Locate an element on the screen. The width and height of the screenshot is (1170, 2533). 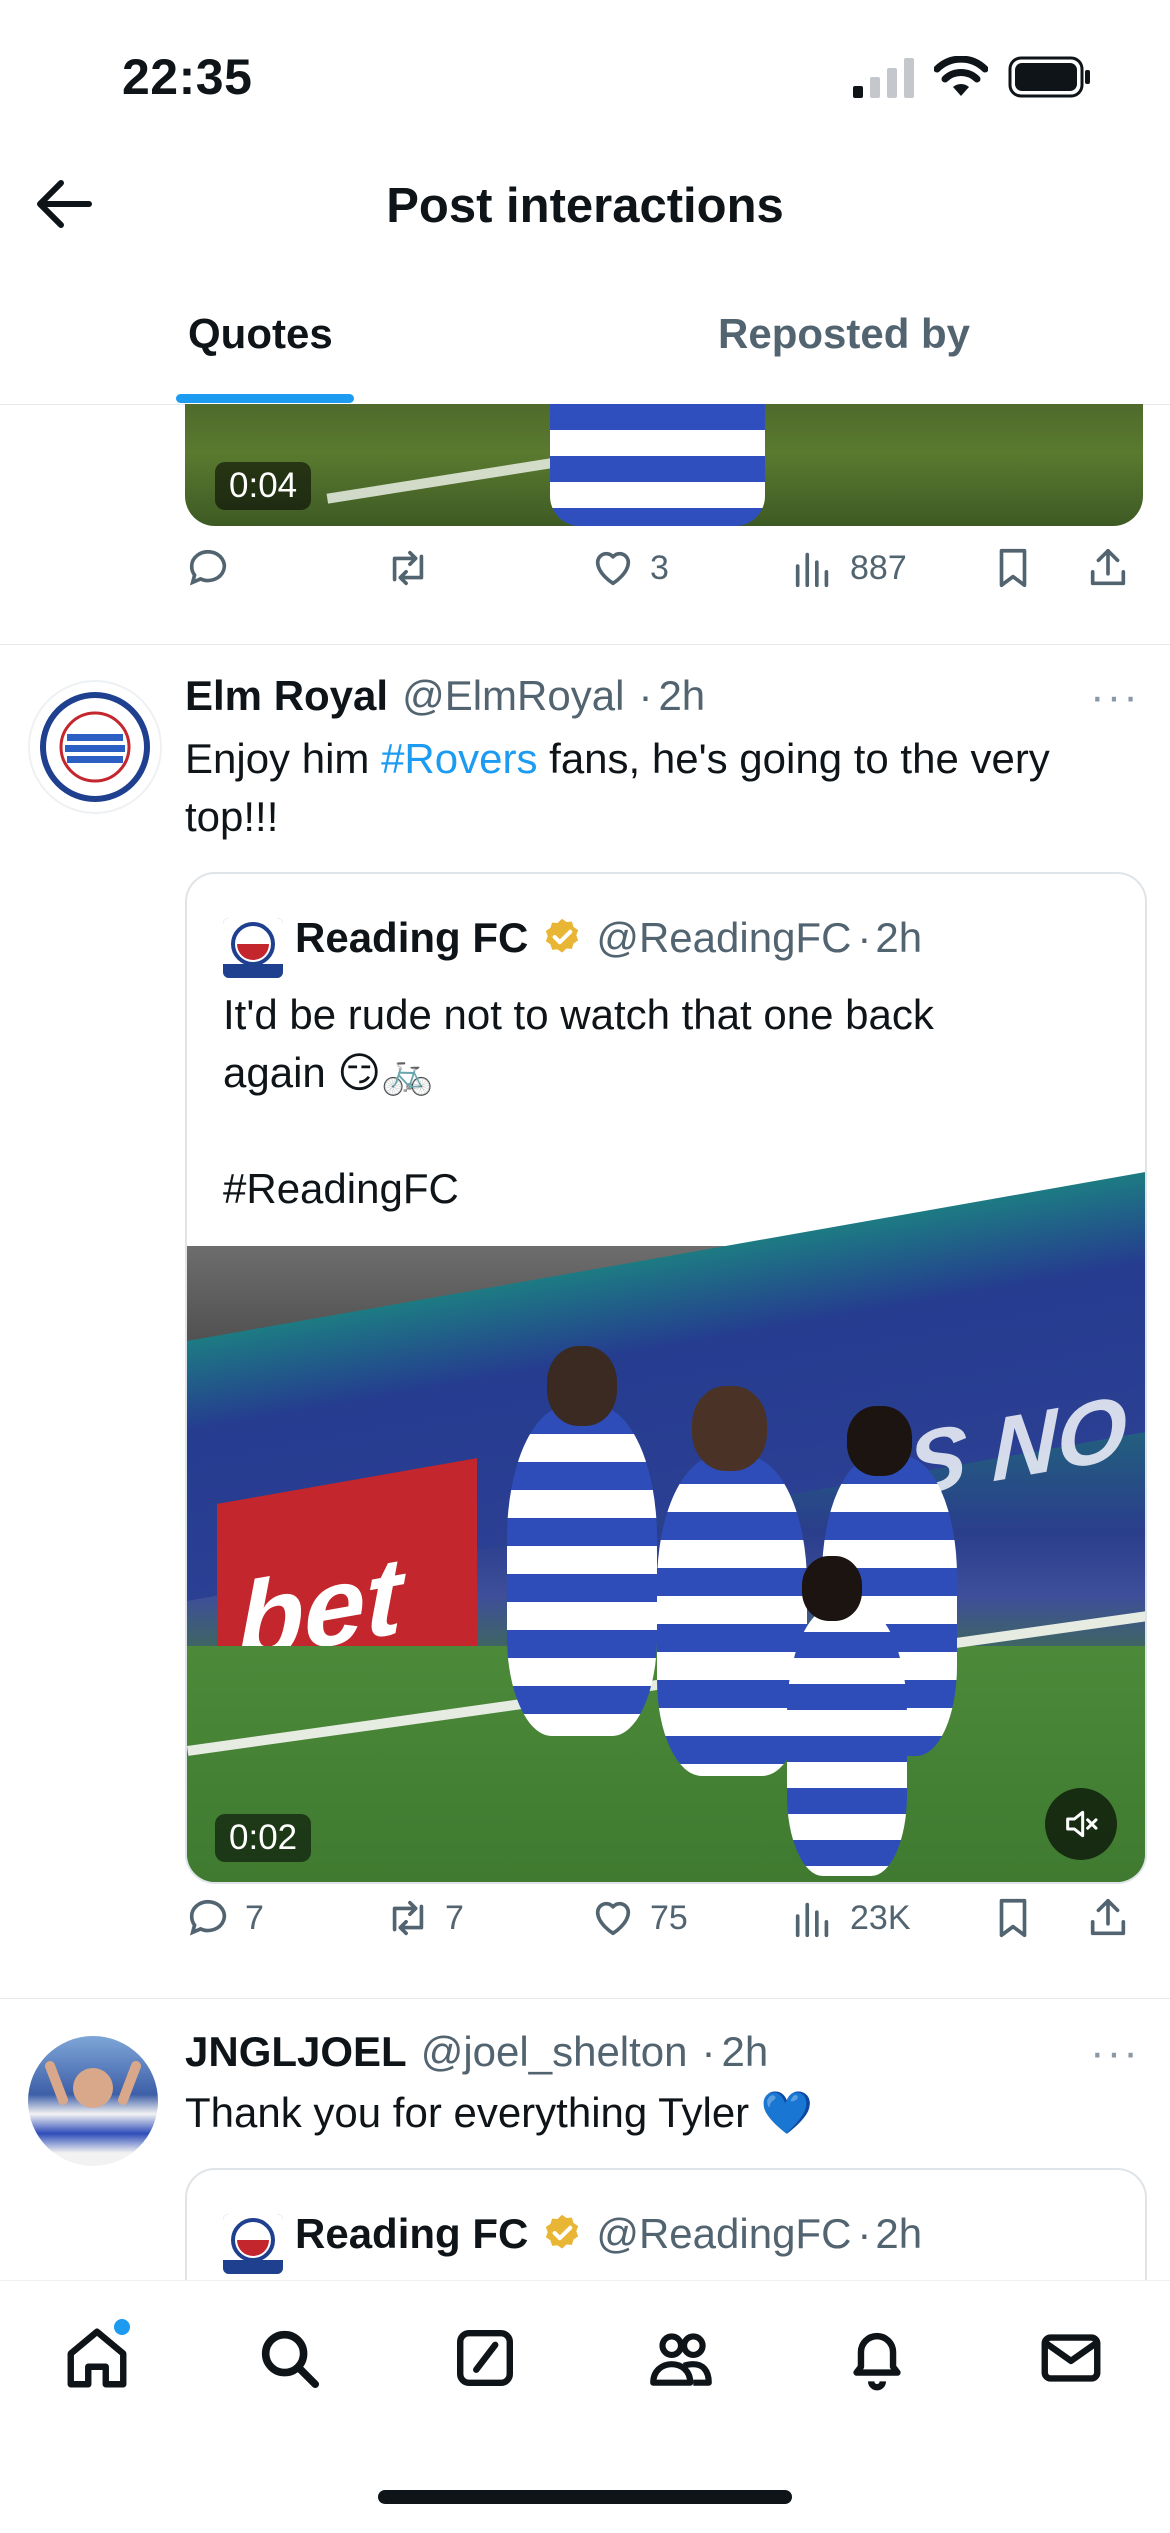
display-name: JNGLJOEL is located at coordinates (296, 2052).